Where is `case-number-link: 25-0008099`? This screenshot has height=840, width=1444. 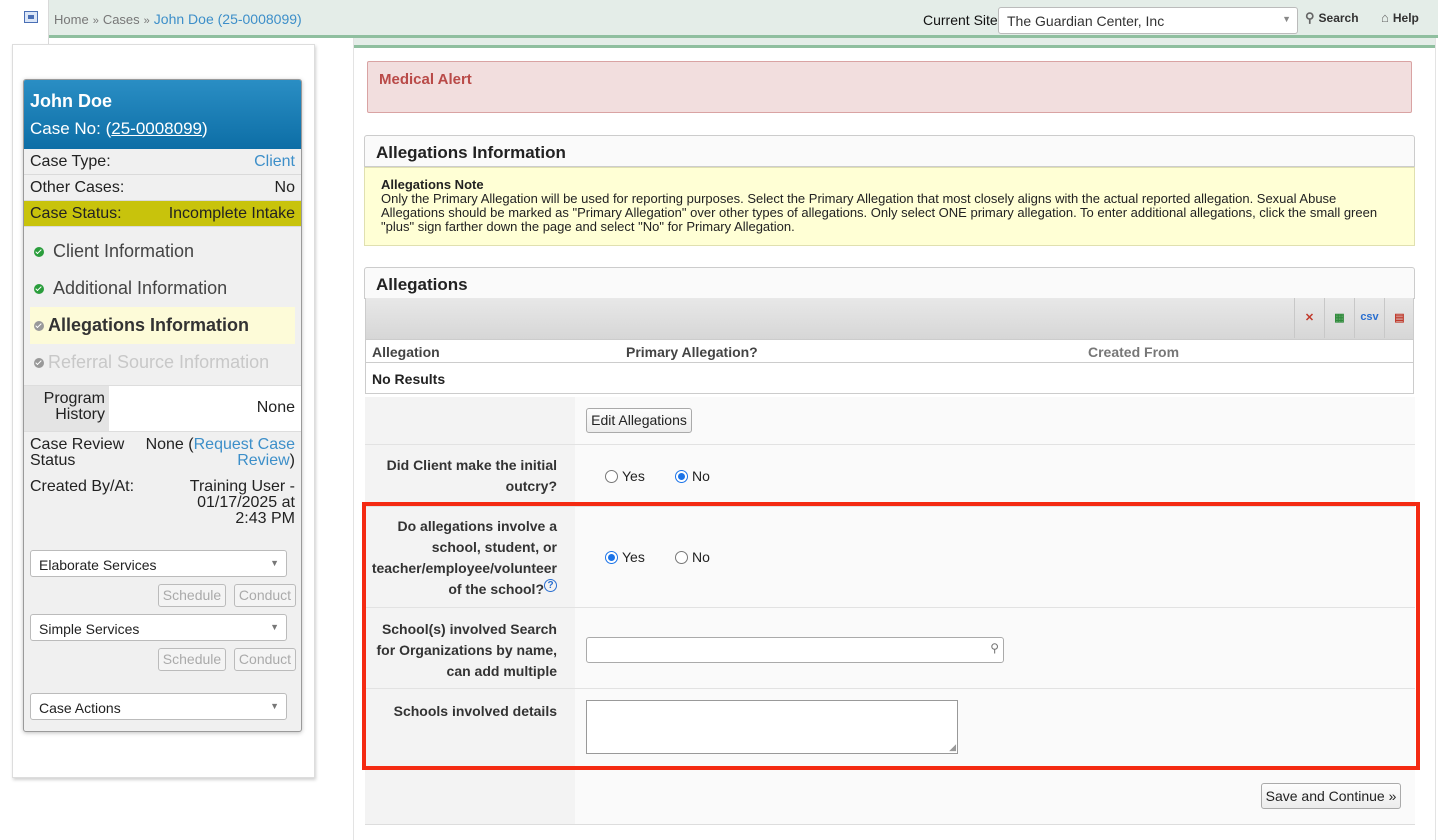 case-number-link: 25-0008099 is located at coordinates (156, 128).